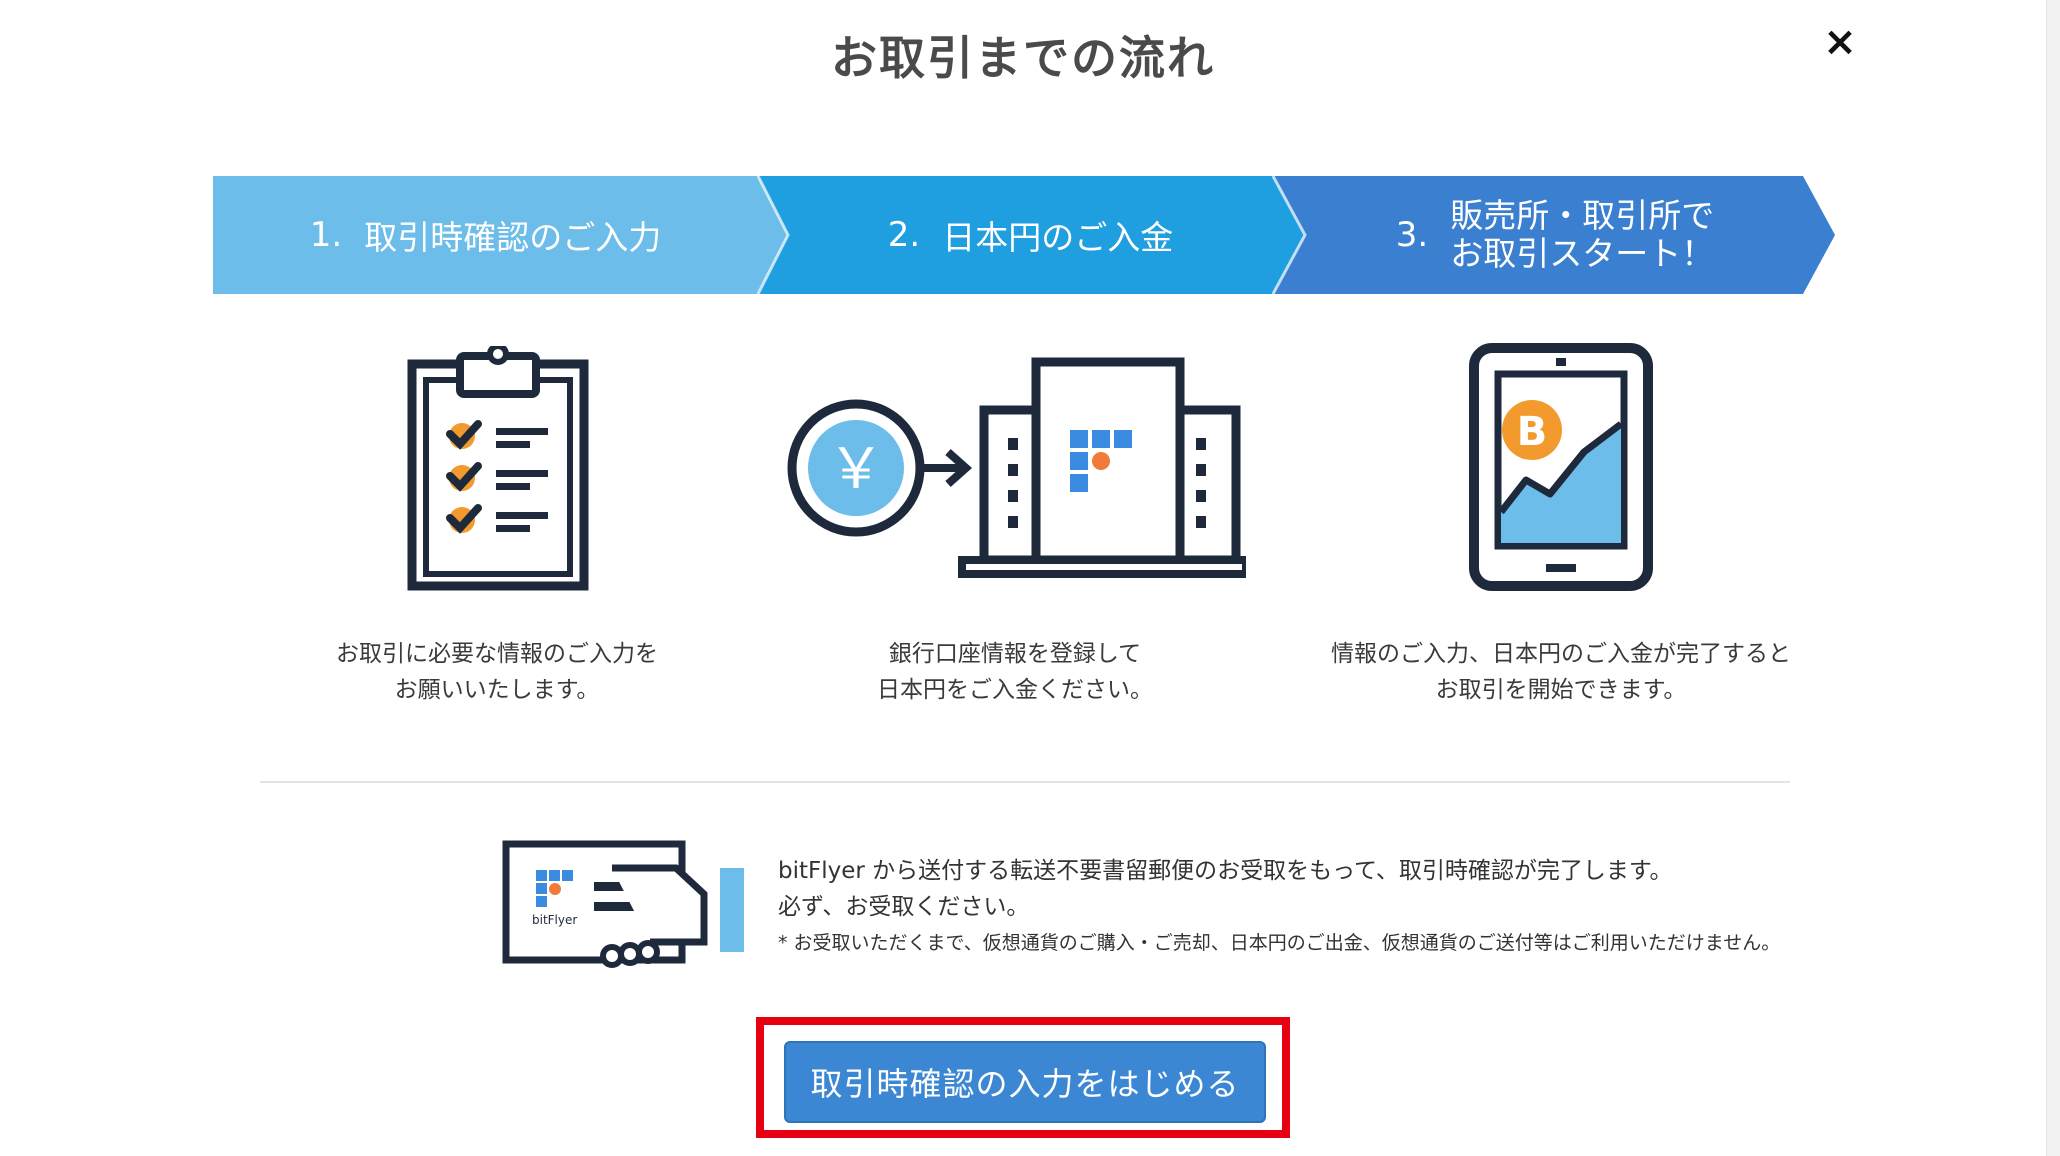 This screenshot has height=1156, width=2060. I want to click on step-2-description: 銀行口座情報を登録して 日本円をご入金ください。, so click(1015, 672).